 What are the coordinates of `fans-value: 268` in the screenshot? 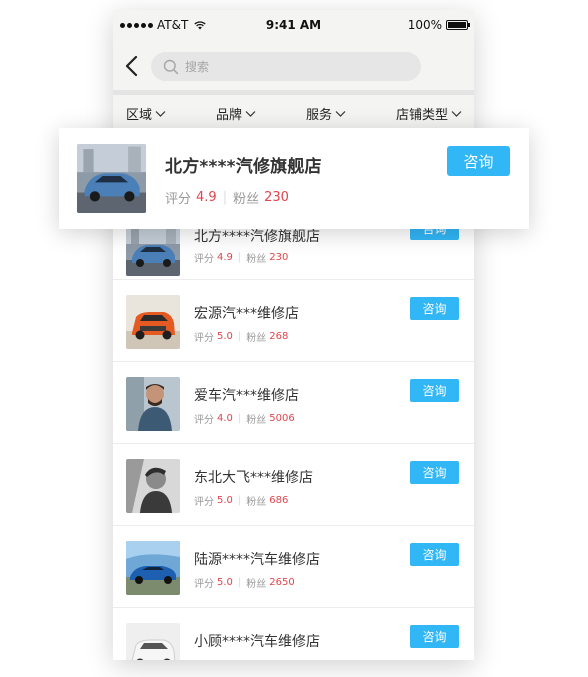 It's located at (279, 336).